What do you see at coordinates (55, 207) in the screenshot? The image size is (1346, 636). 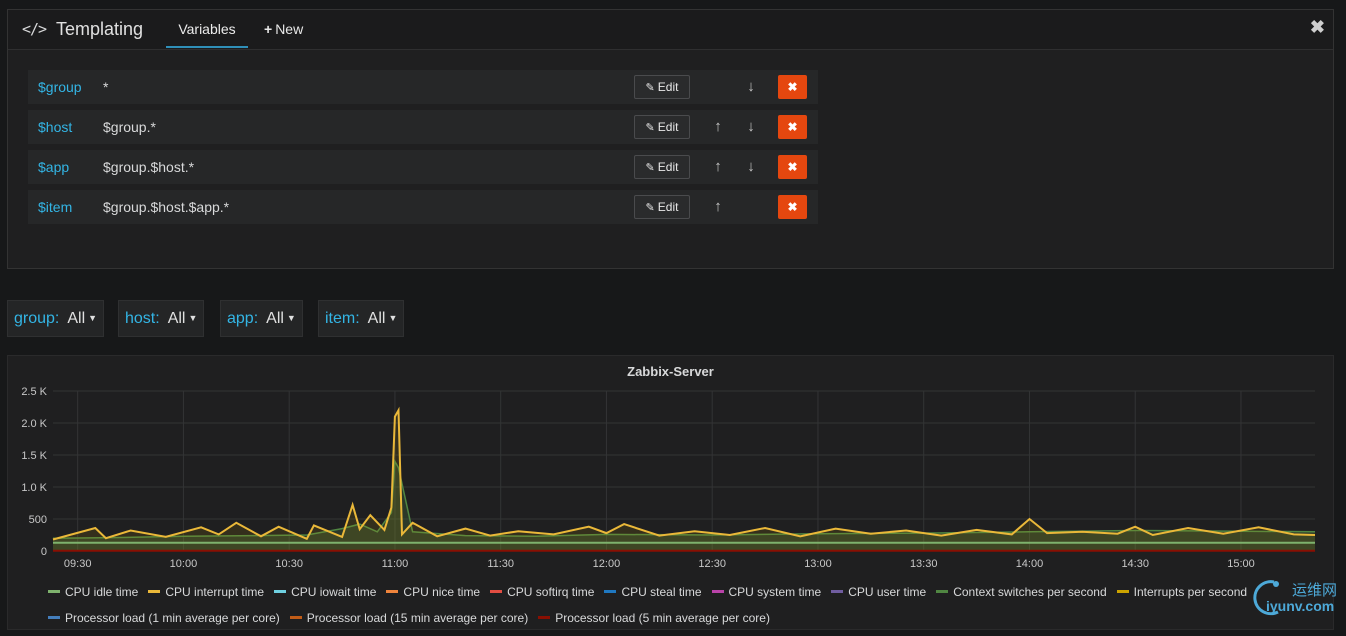 I see `variable-name: $item` at bounding box center [55, 207].